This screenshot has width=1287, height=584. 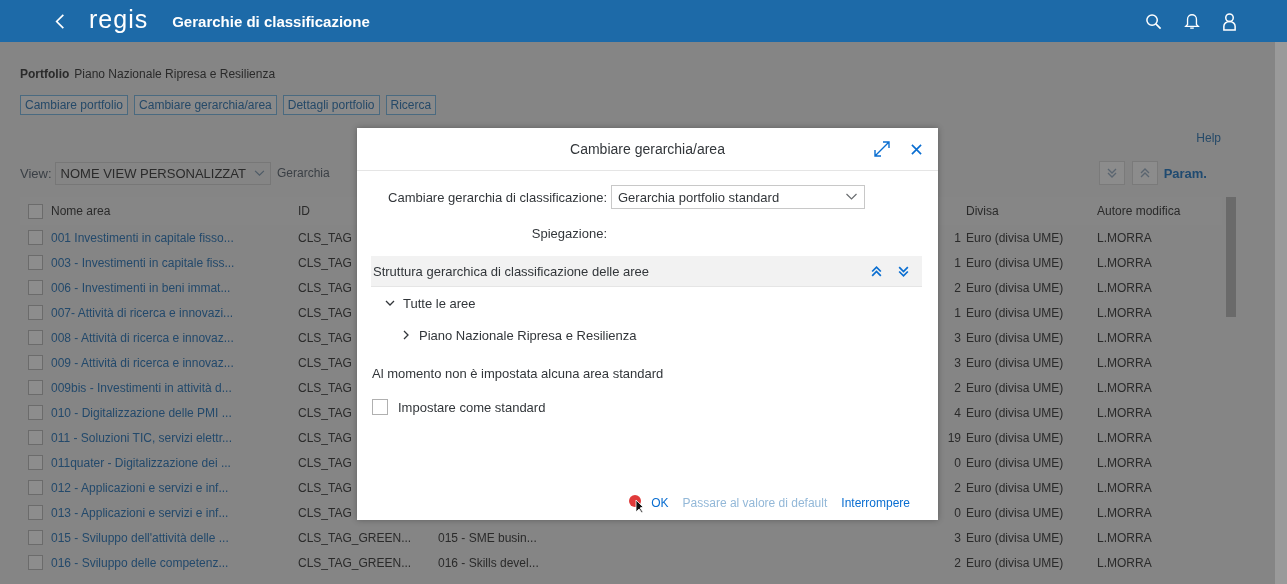 I want to click on chevron-right-icon, so click(x=406, y=335).